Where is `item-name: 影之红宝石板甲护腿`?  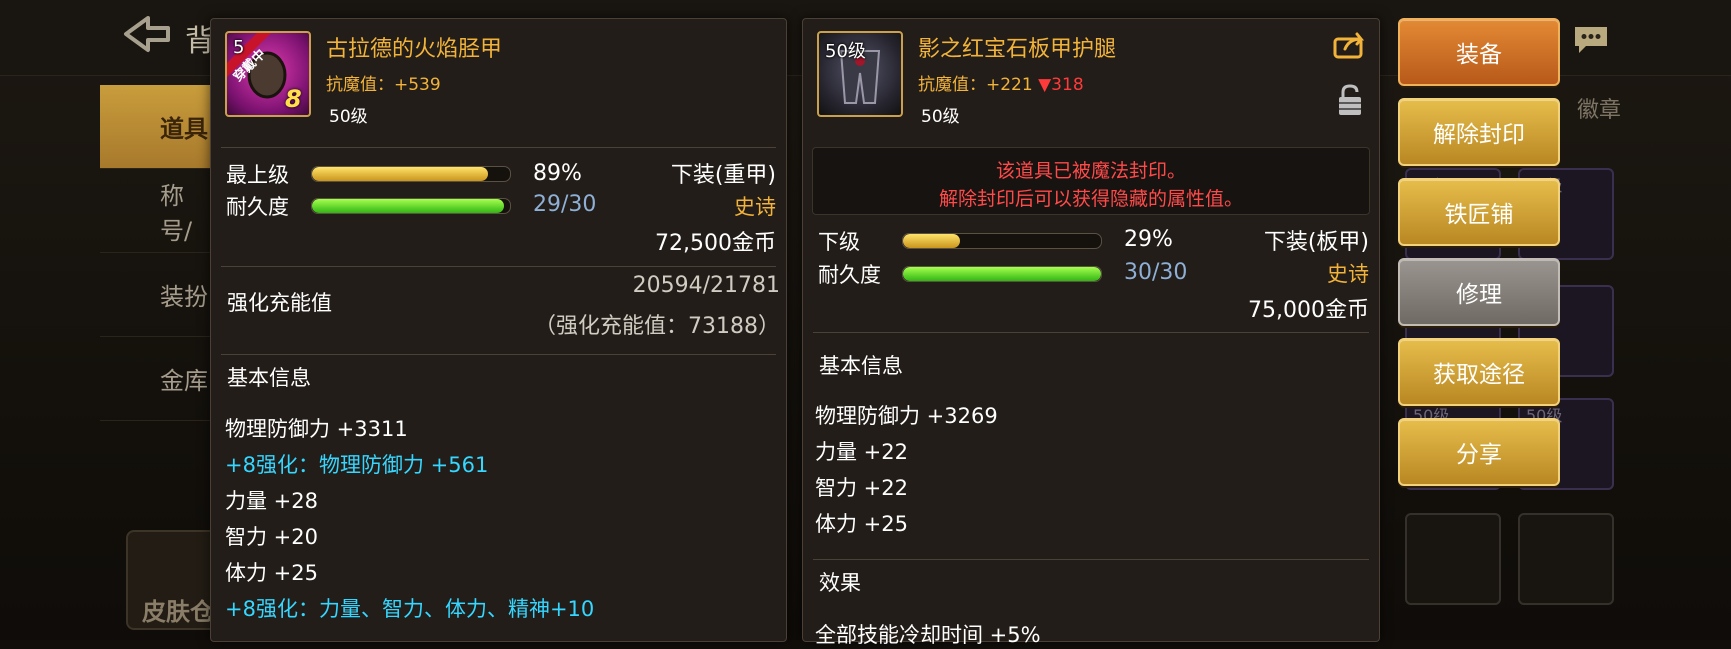 item-name: 影之红宝石板甲护腿 is located at coordinates (1017, 49).